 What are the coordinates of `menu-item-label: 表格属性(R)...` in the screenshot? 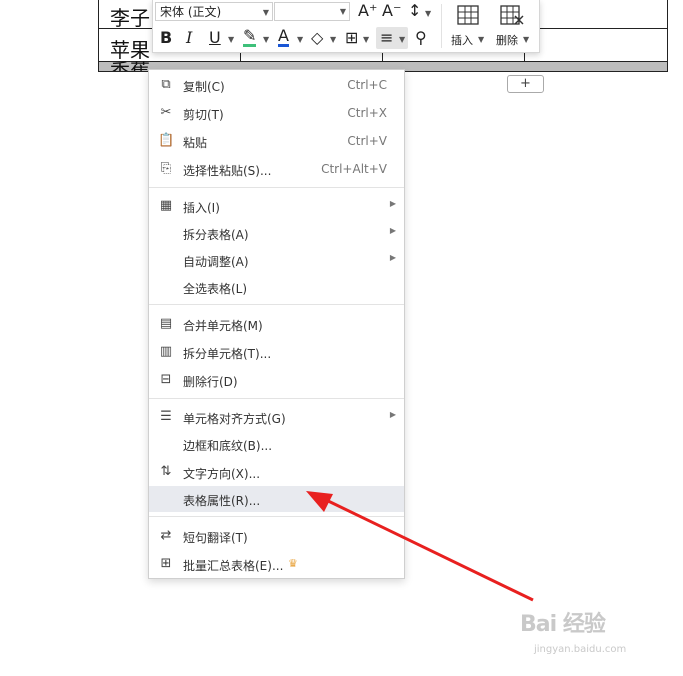 It's located at (222, 501).